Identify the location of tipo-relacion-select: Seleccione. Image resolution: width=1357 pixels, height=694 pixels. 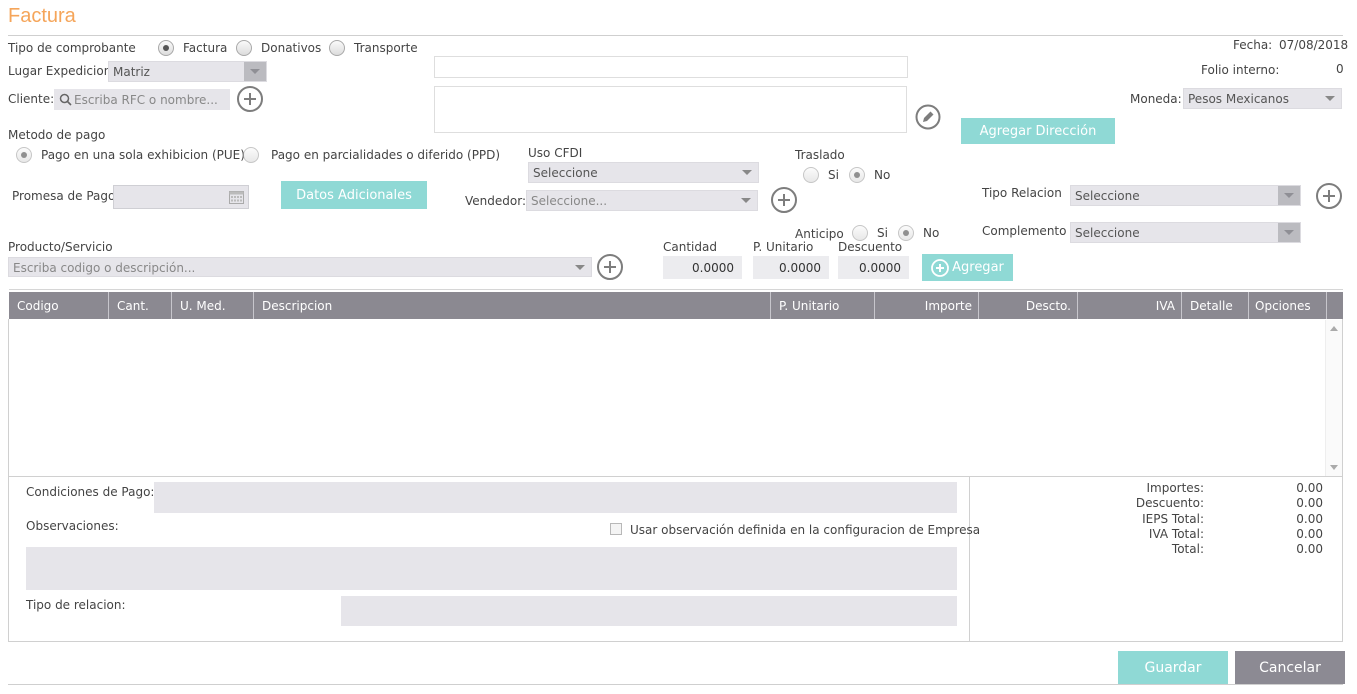
(1185, 195).